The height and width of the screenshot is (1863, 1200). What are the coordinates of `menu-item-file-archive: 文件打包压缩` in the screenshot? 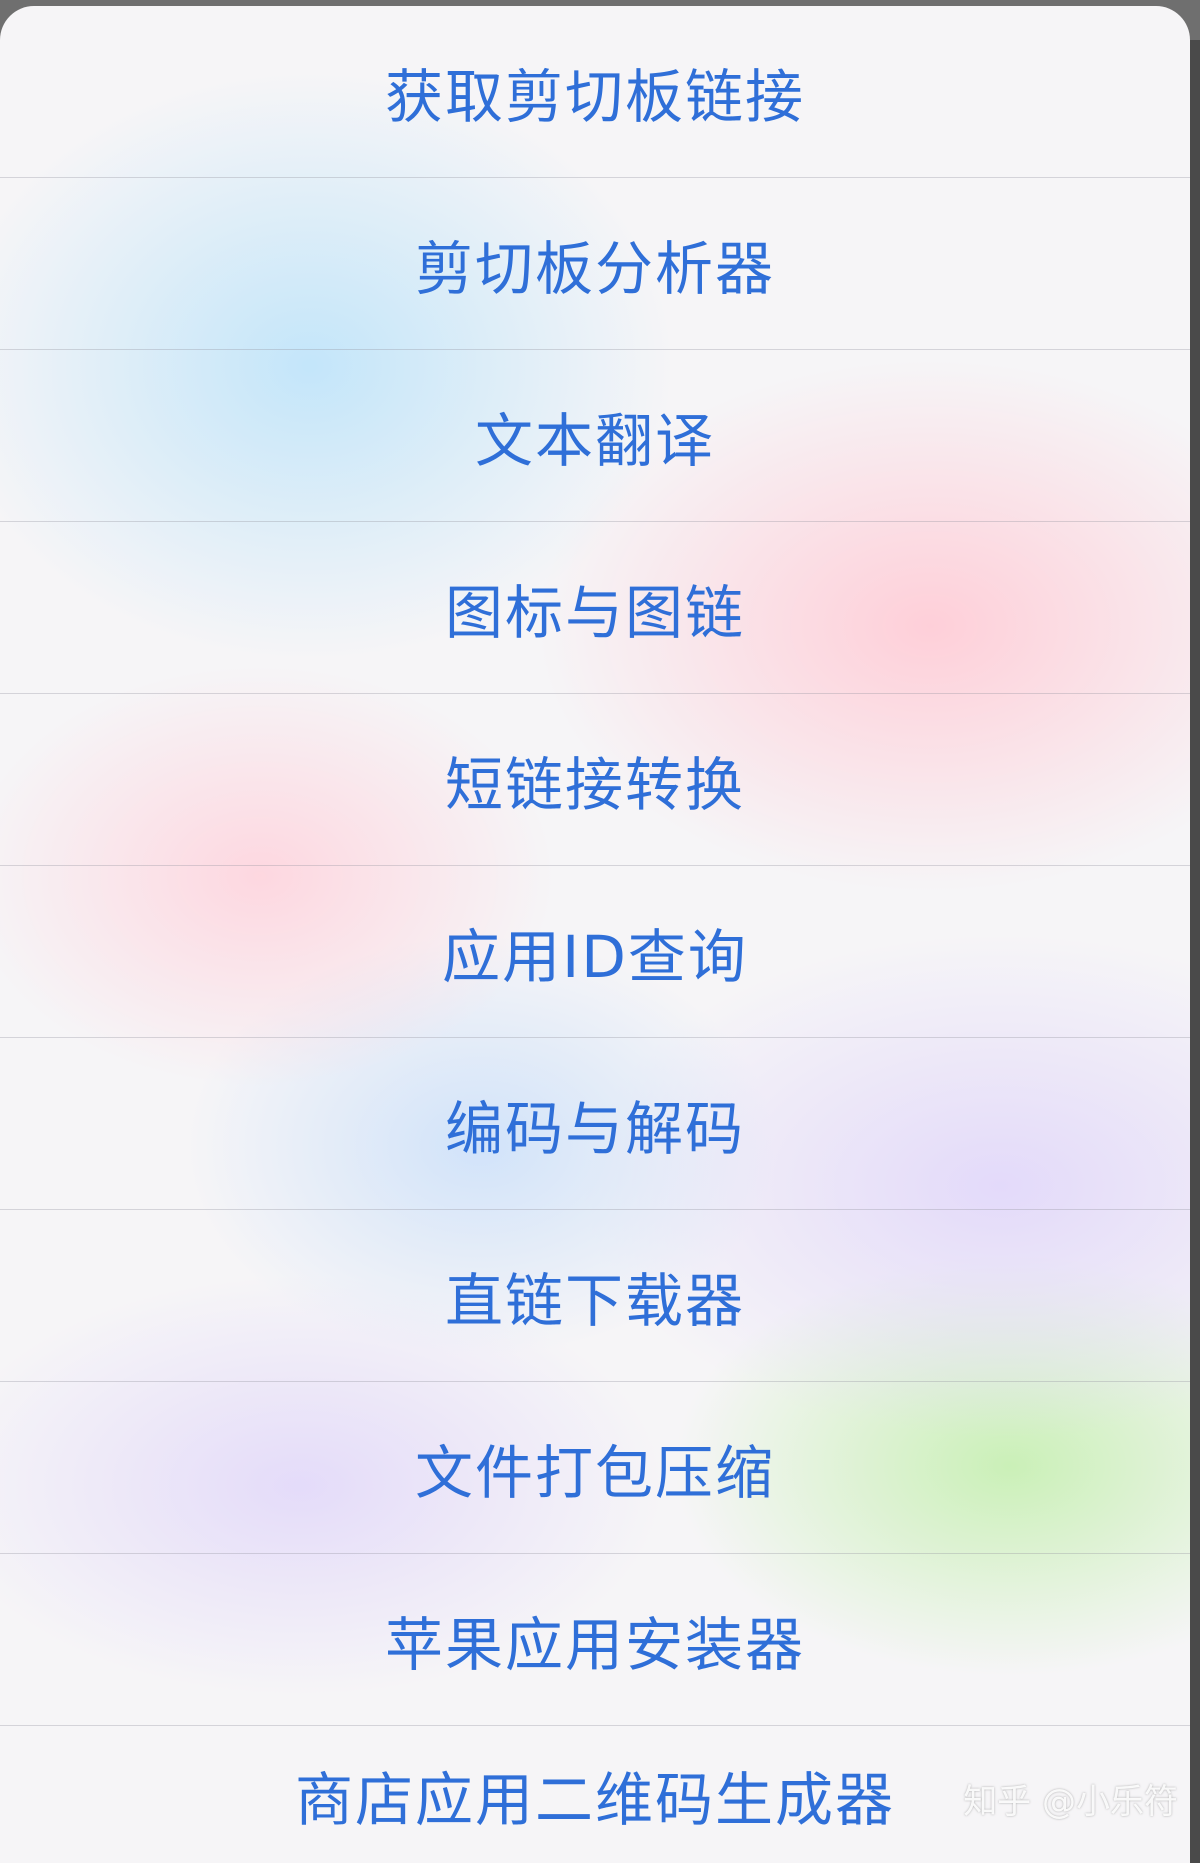 It's located at (595, 1468).